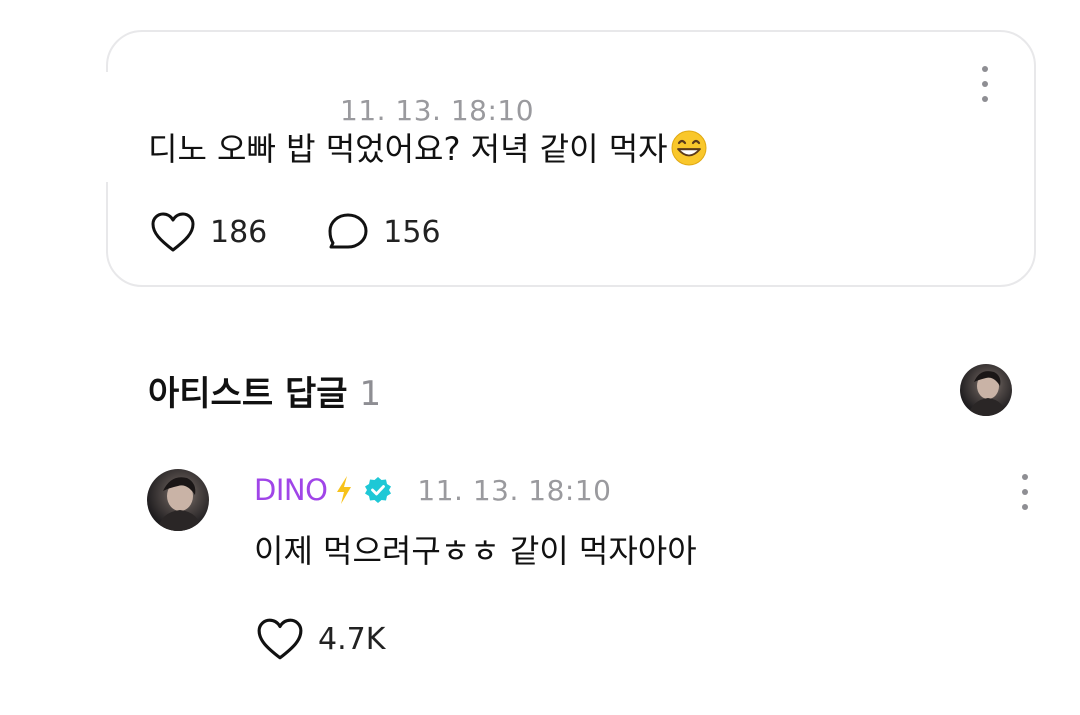 This screenshot has width=1080, height=715. I want to click on artist-replies-header: 아티스트 답글 1, so click(264, 390).